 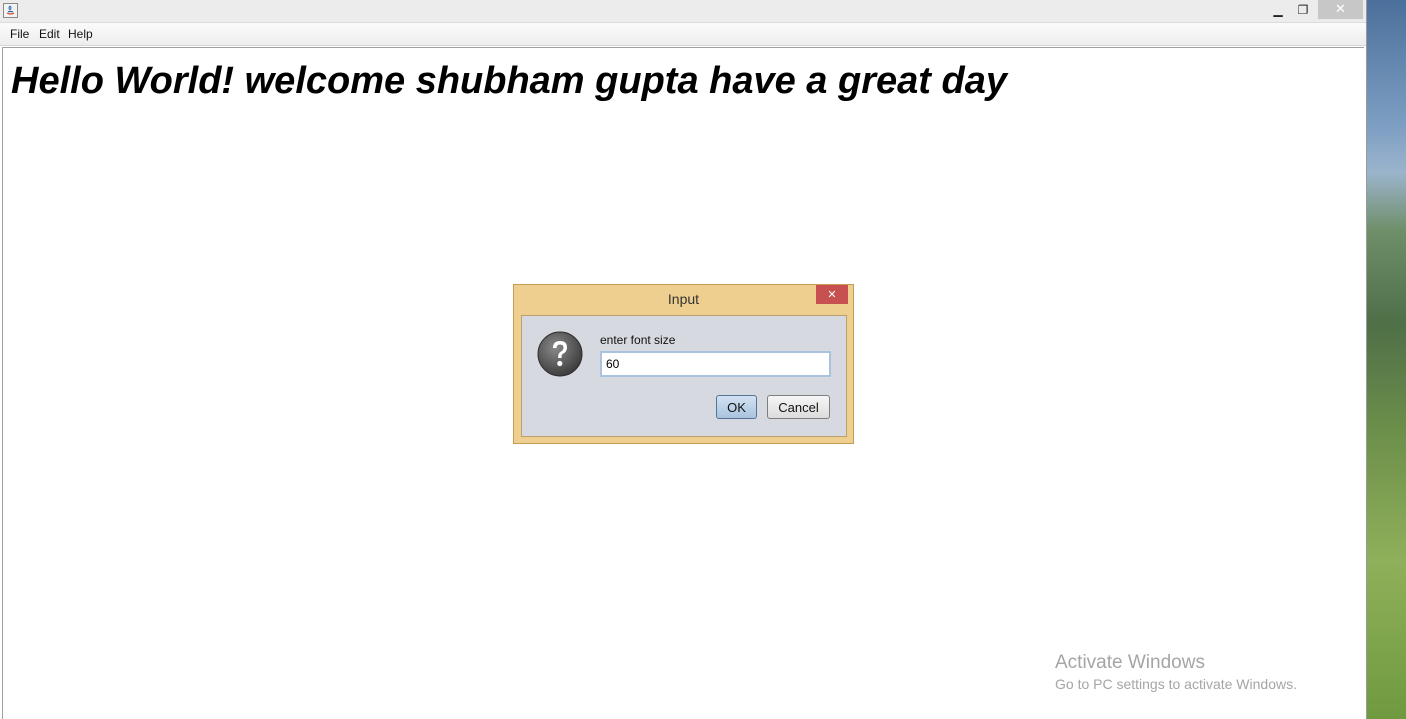 I want to click on desktop-wallpaper, so click(x=1386, y=359).